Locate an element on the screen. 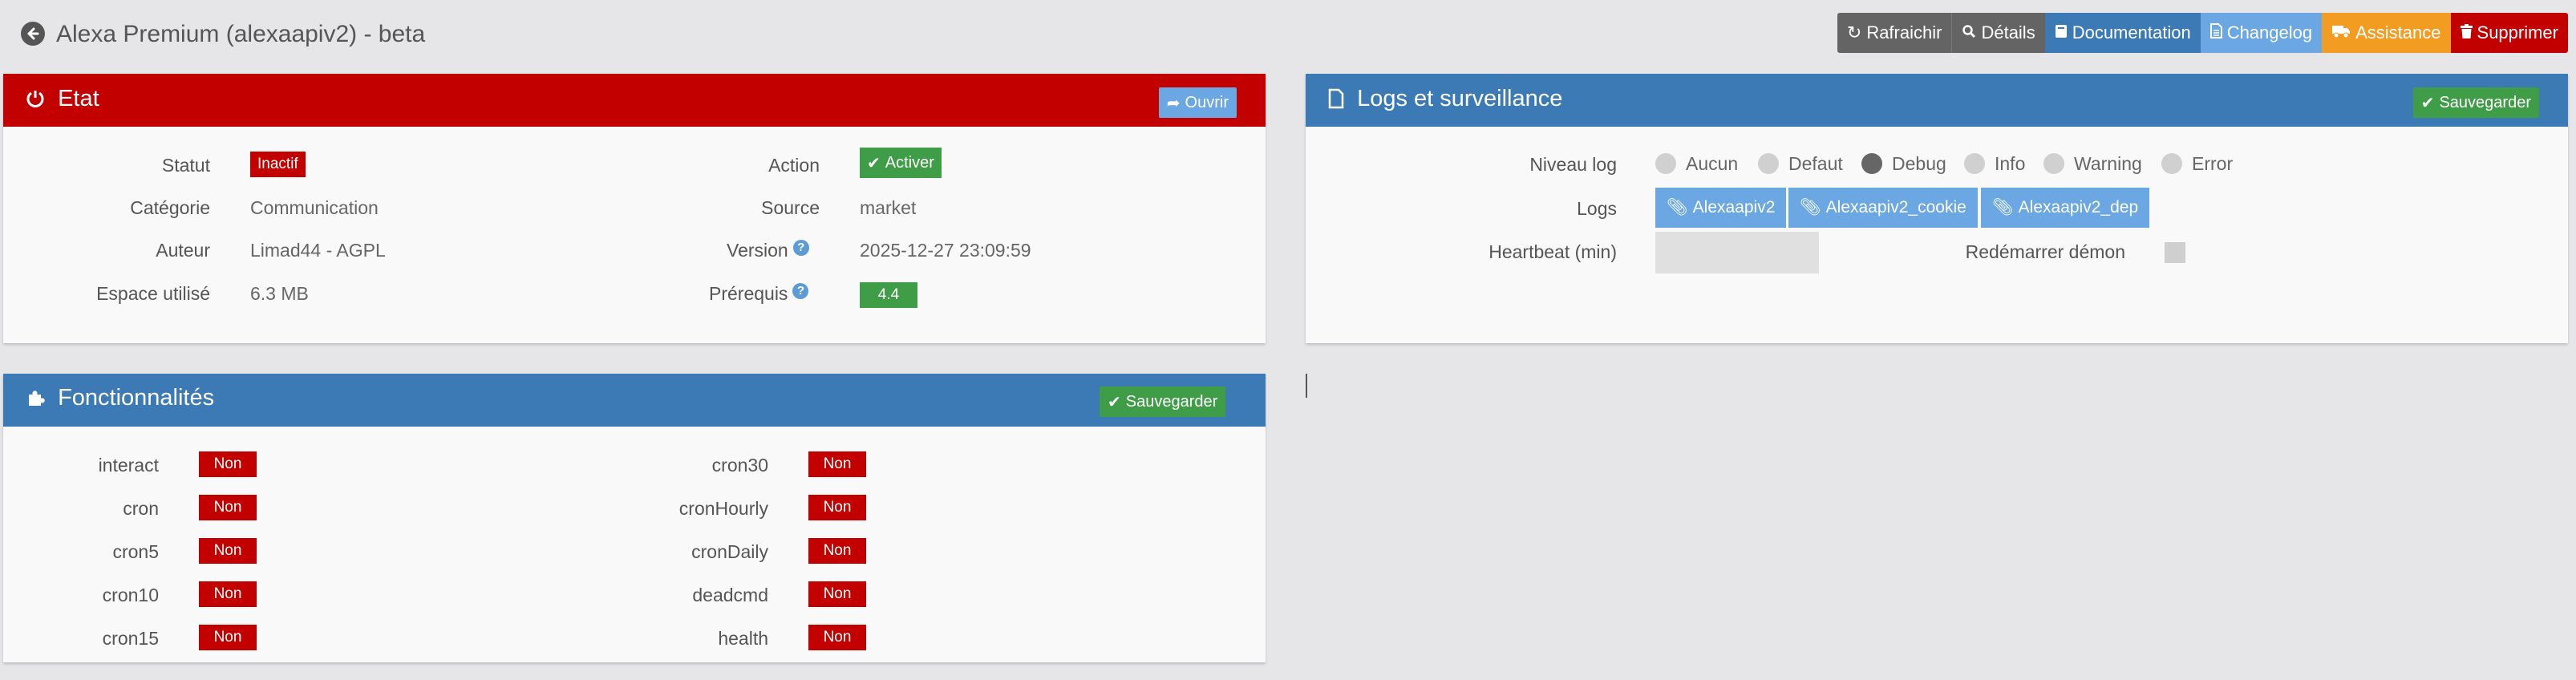 The height and width of the screenshot is (680, 2576). radio-info: Info is located at coordinates (1995, 164).